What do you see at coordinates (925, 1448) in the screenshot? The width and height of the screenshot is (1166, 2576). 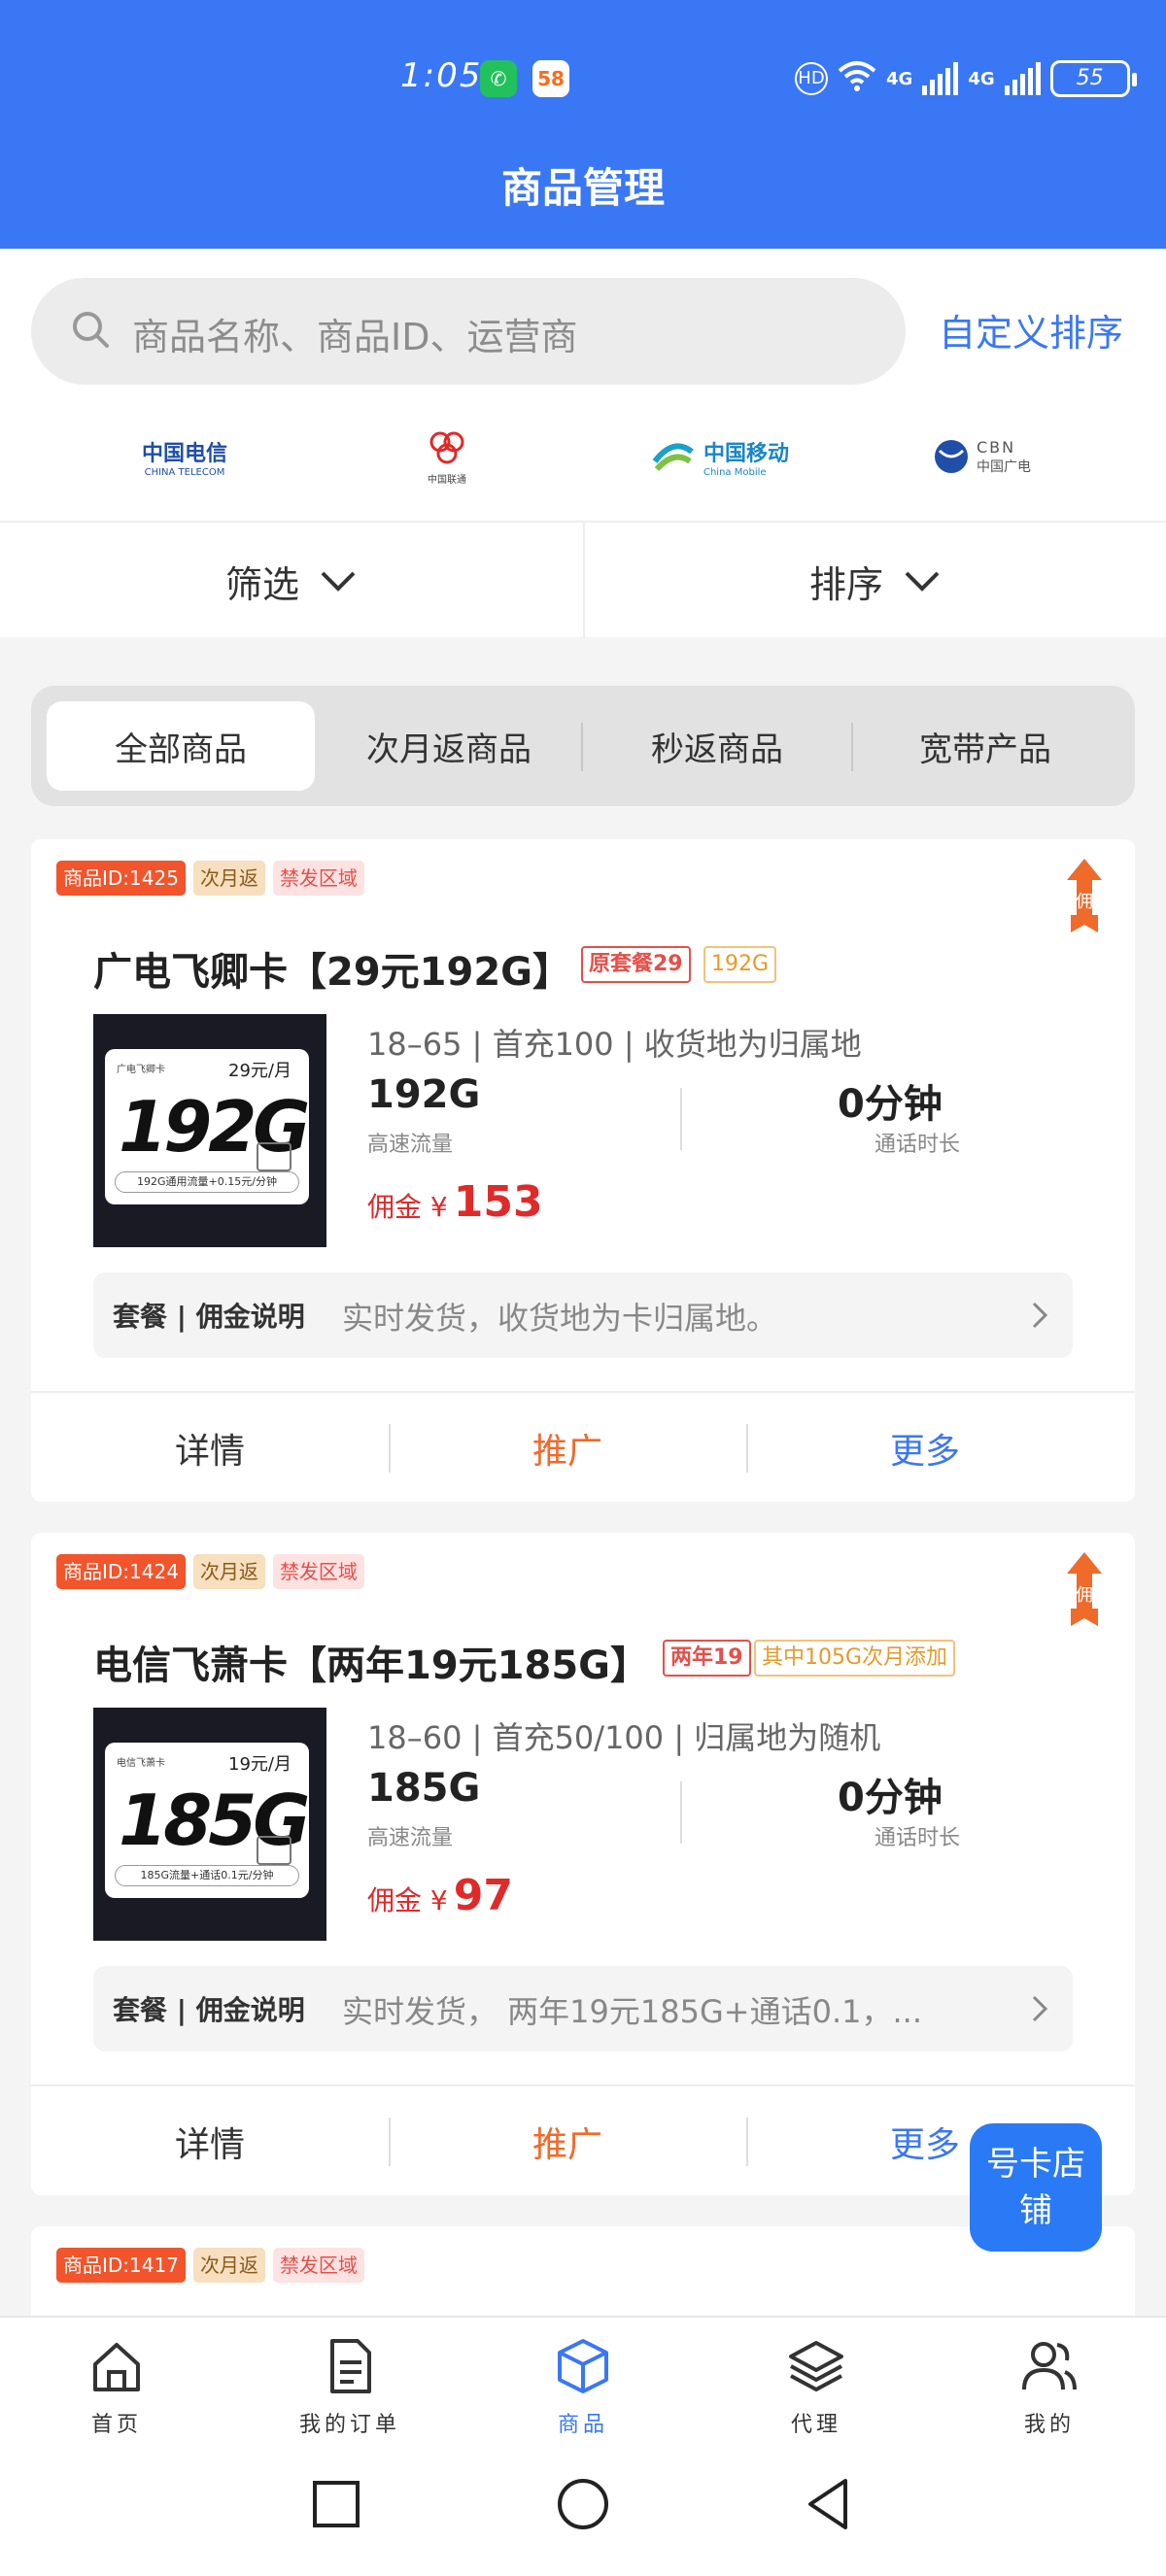 I see `more-button: 更多` at bounding box center [925, 1448].